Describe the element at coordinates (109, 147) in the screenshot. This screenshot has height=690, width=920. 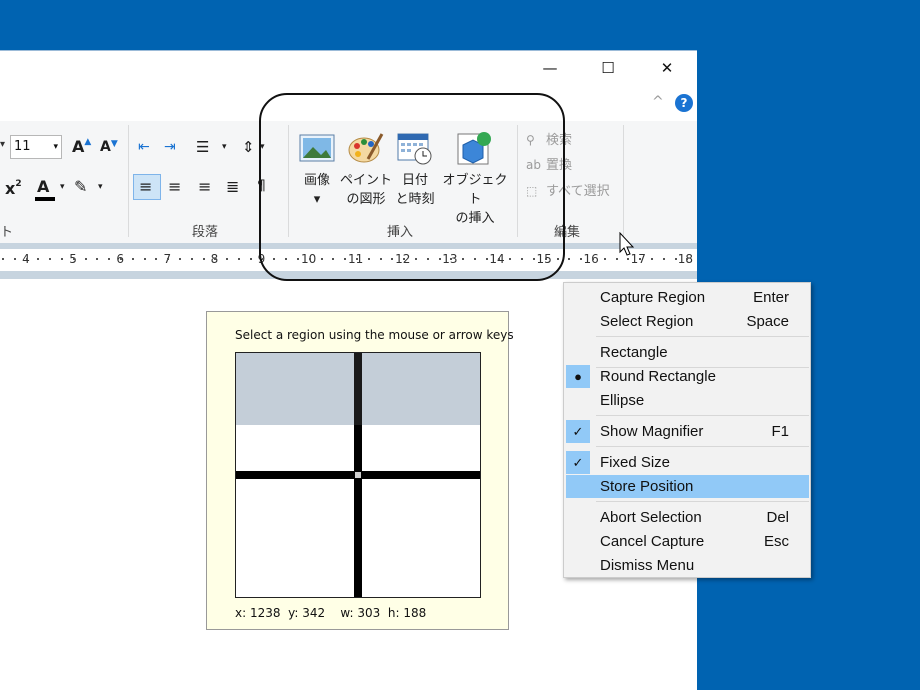
I see `shrink-font-icon: A▼` at that location.